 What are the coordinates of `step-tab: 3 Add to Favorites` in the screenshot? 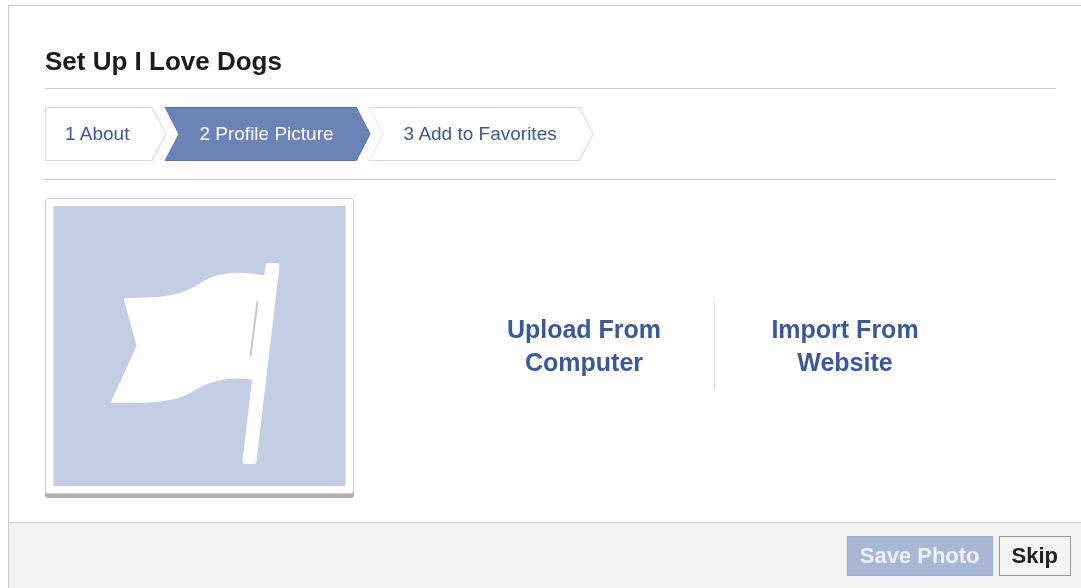 It's located at (481, 134).